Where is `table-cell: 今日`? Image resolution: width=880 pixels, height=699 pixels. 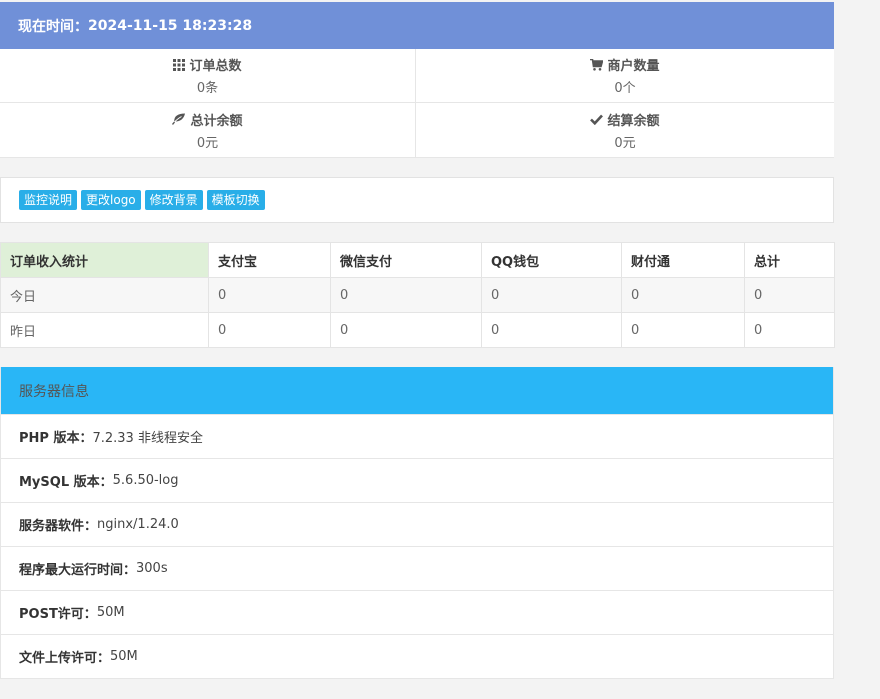 table-cell: 今日 is located at coordinates (104, 295).